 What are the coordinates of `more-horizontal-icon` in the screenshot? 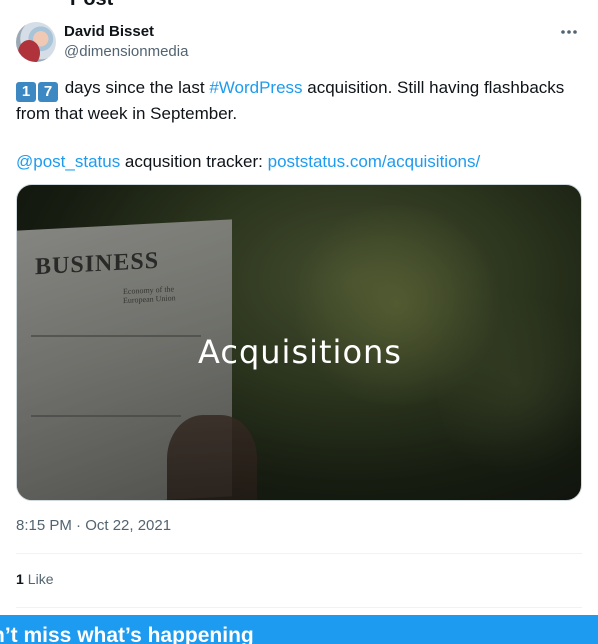 It's located at (569, 32).